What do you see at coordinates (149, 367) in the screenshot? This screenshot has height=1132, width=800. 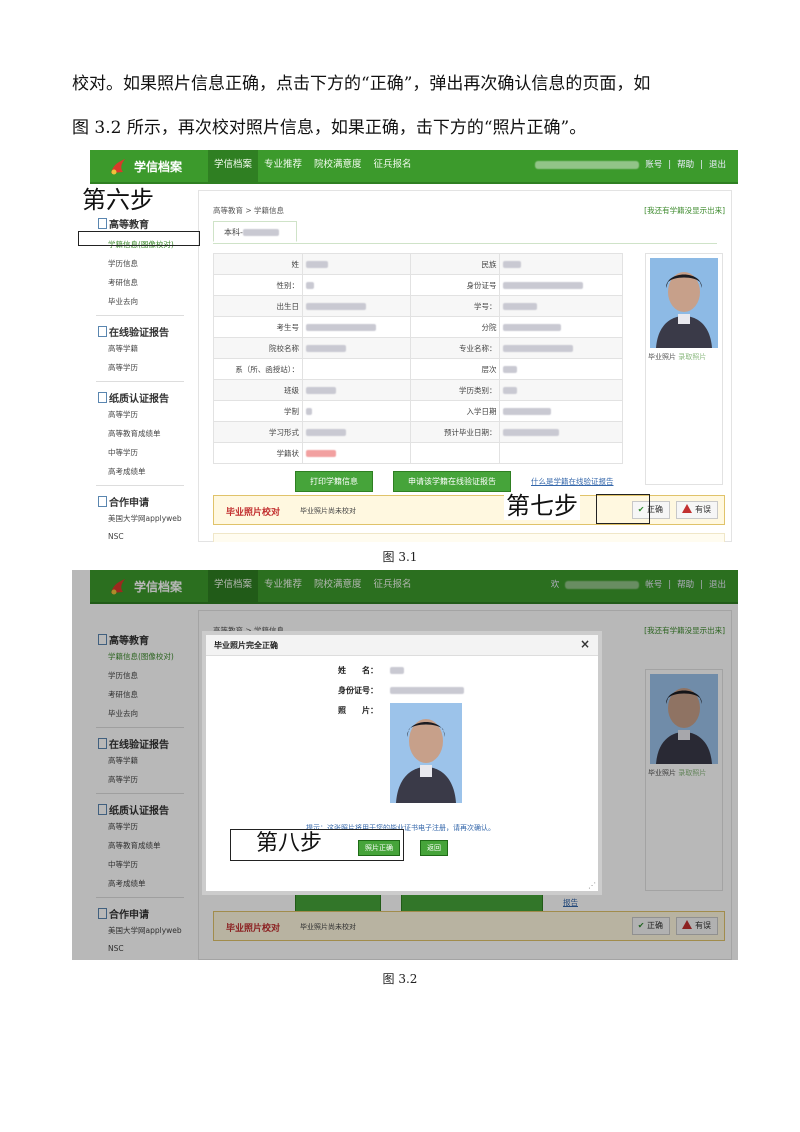 I see `sidebar-item-higher-degree: 高等学历` at bounding box center [149, 367].